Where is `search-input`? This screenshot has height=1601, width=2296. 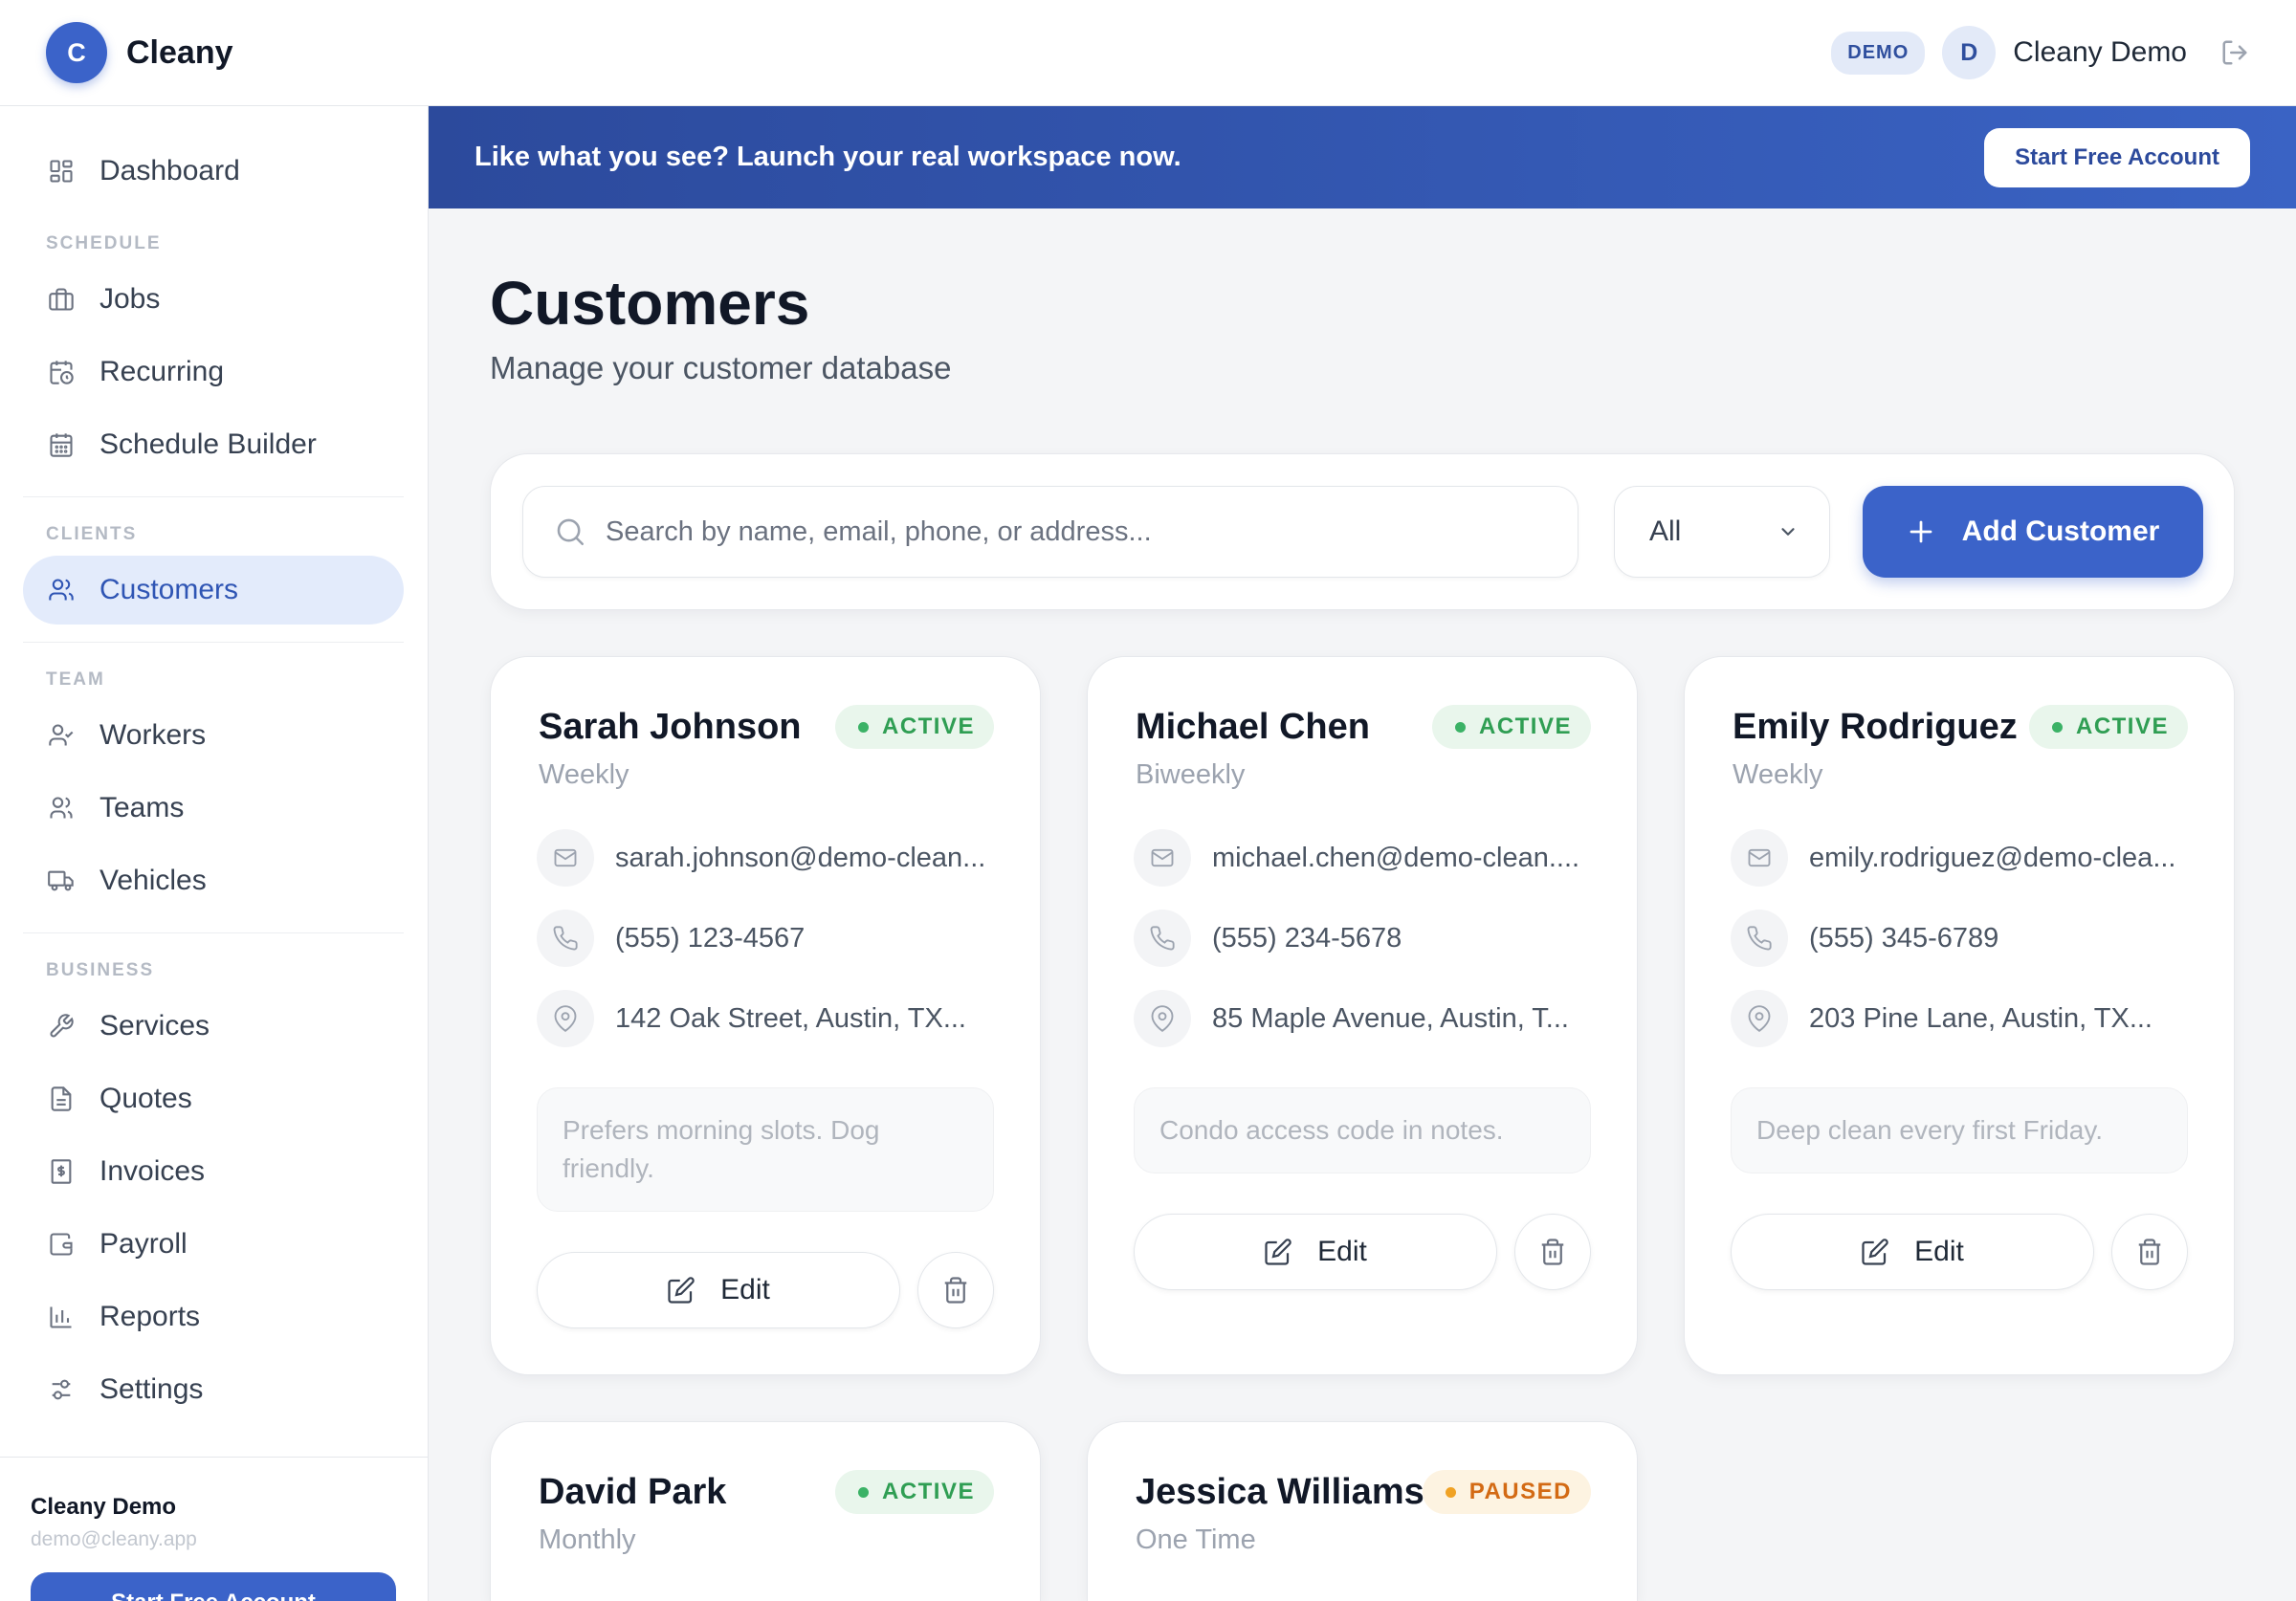
search-input is located at coordinates (1074, 532).